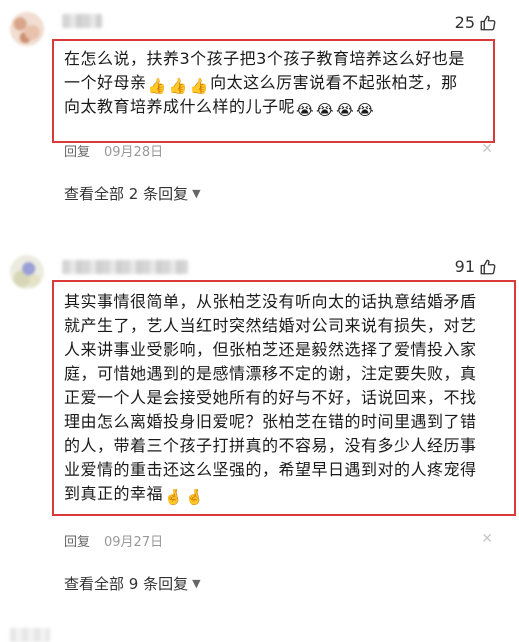  What do you see at coordinates (476, 266) in the screenshot?
I see `like-button: 91` at bounding box center [476, 266].